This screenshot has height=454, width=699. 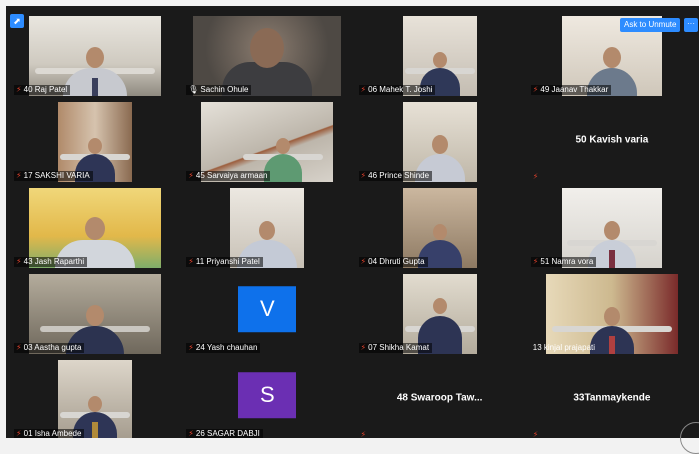 I want to click on participant-name-tag: ⚡ 24 Yash chauhan, so click(x=223, y=348).